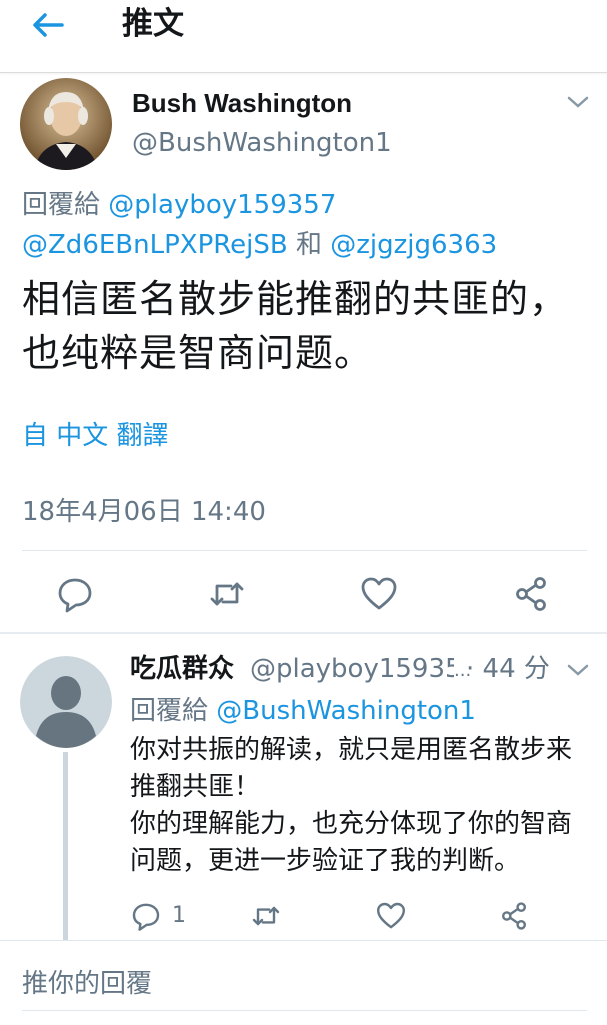 Image resolution: width=607 pixels, height=1025 pixels. I want to click on reply-context-continued: @Zd6EBnLPXPRejSB 和 @zjgzjg6363, so click(259, 245).